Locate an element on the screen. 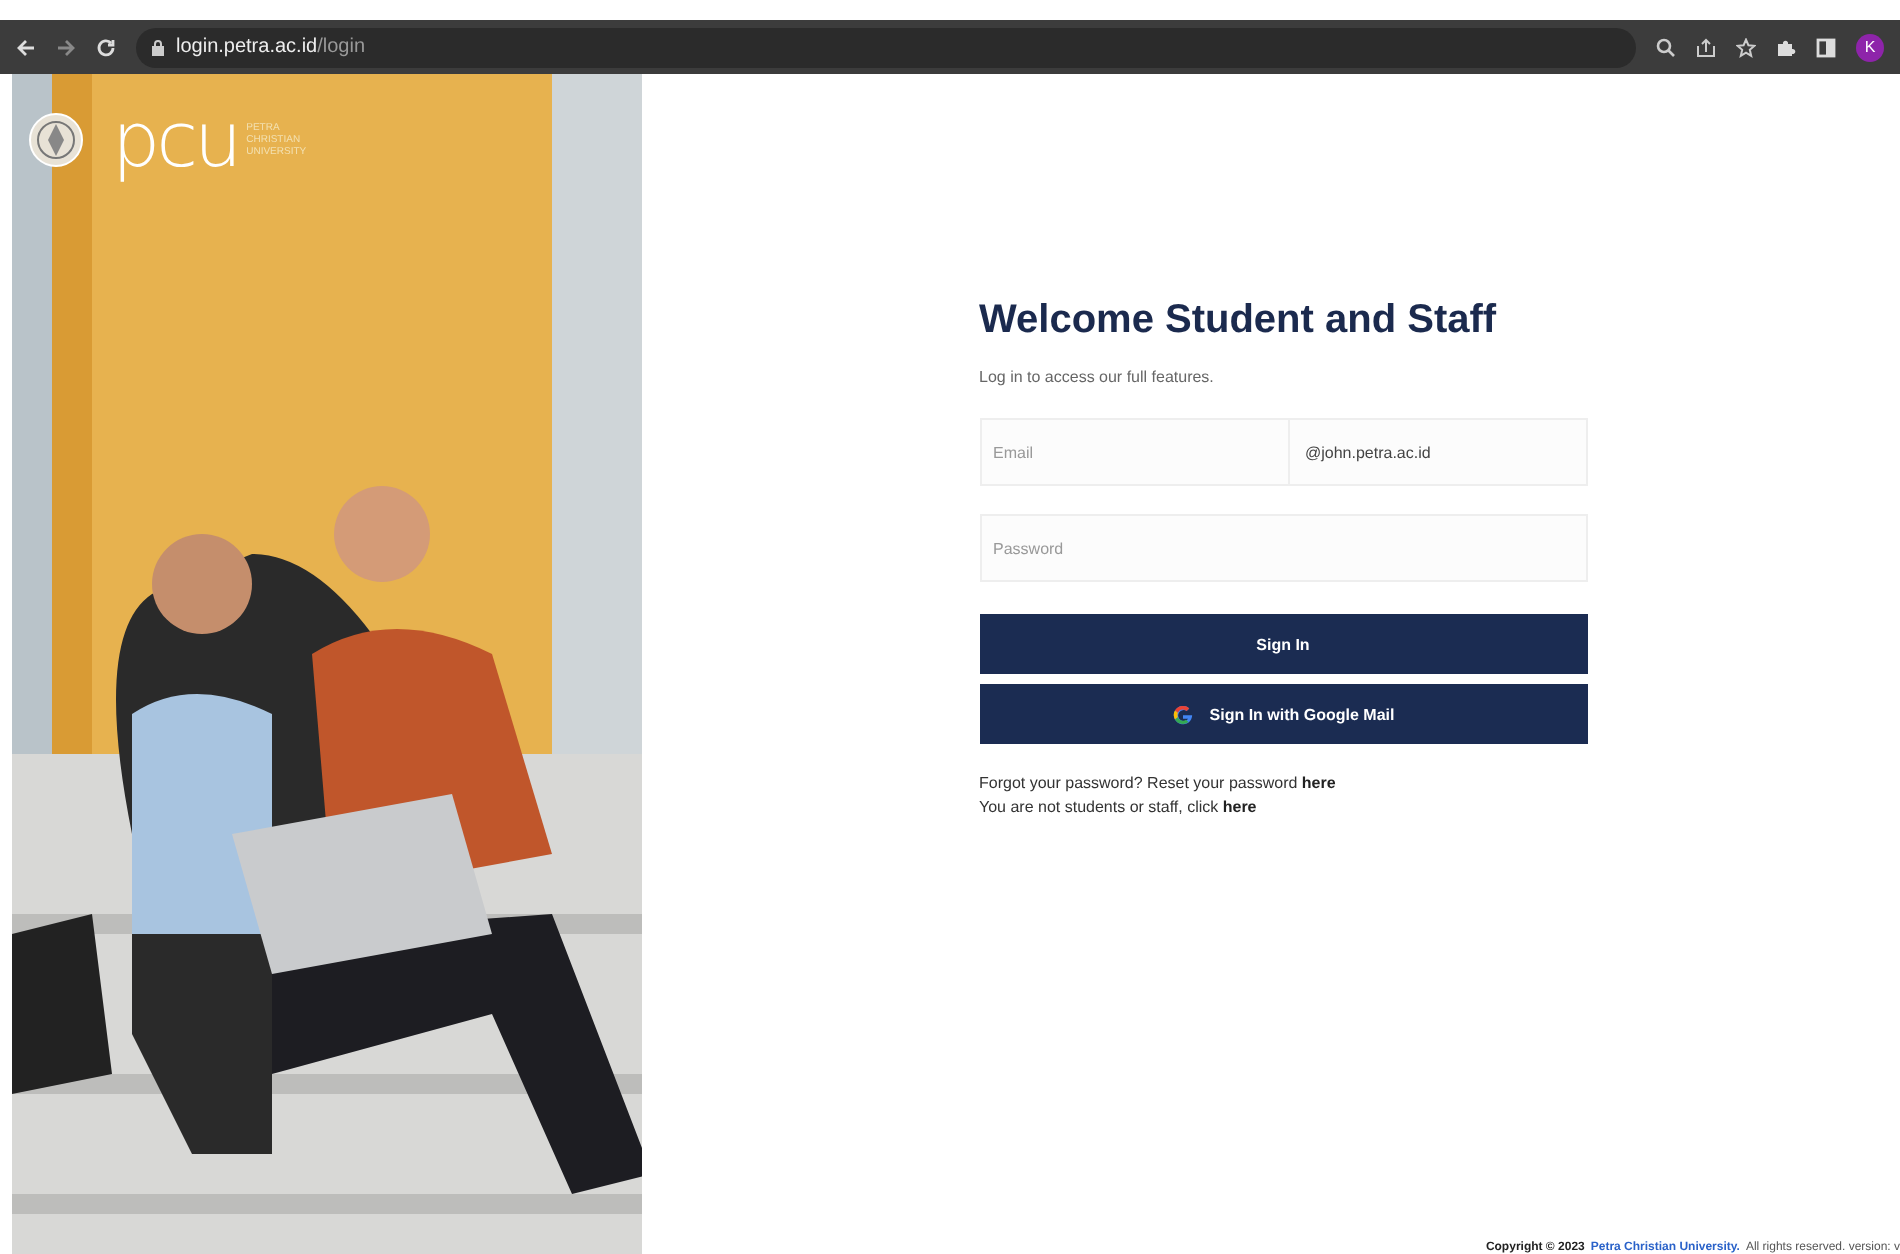 The height and width of the screenshot is (1254, 1900). google-icon is located at coordinates (1182, 714).